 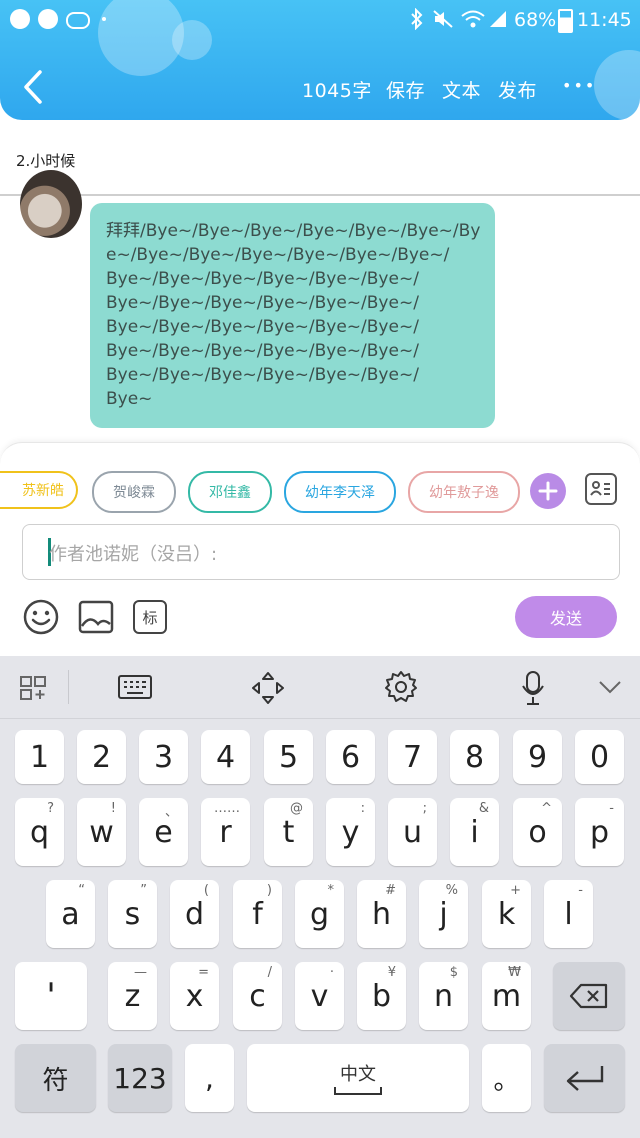 I want to click on key-s: ” s, so click(x=132, y=914).